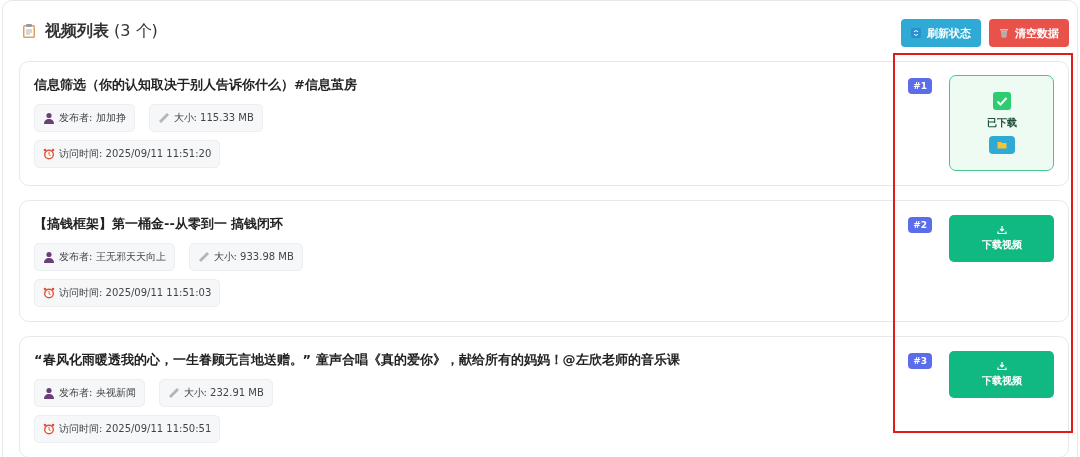 Image resolution: width=1080 pixels, height=457 pixels. Describe the element at coordinates (920, 225) in the screenshot. I see `index-badge: #2` at that location.